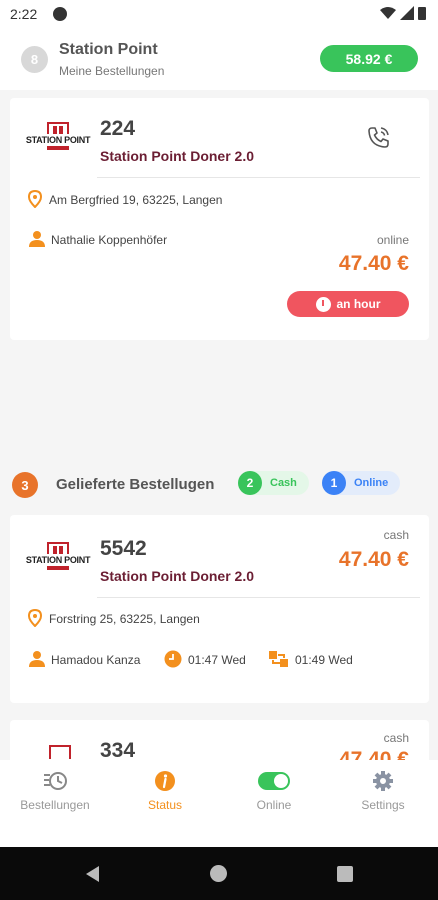 The height and width of the screenshot is (900, 438). Describe the element at coordinates (218, 873) in the screenshot. I see `home-button` at that location.